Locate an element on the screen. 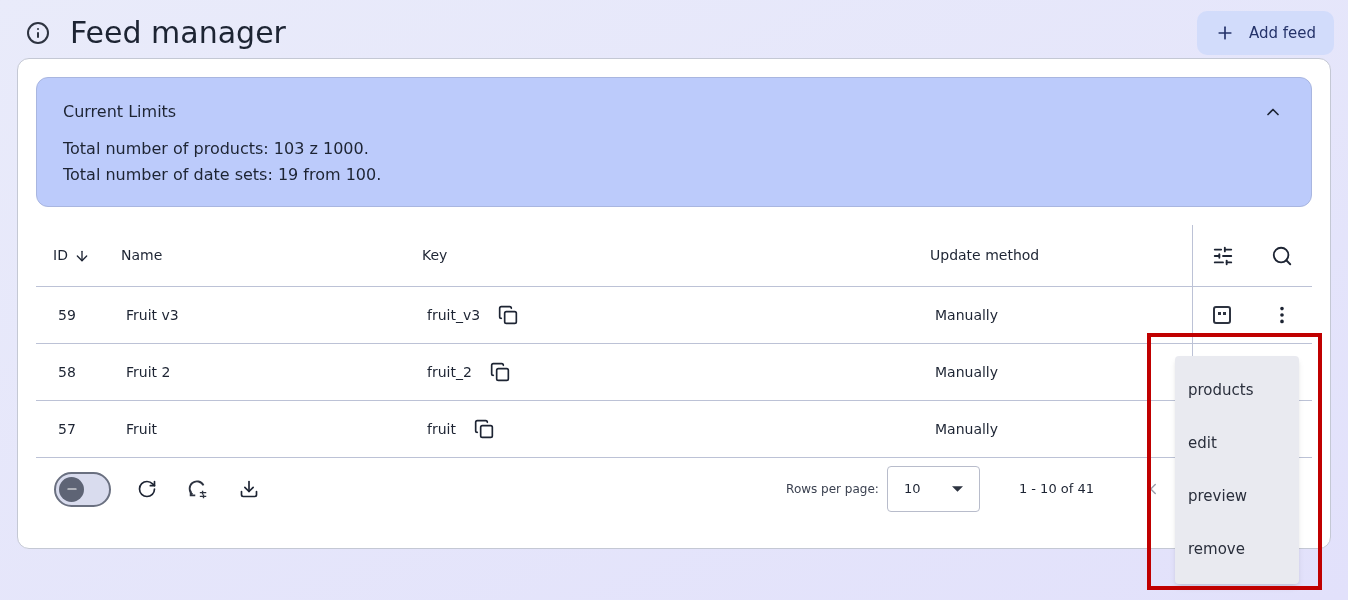  search-icon is located at coordinates (1282, 255).